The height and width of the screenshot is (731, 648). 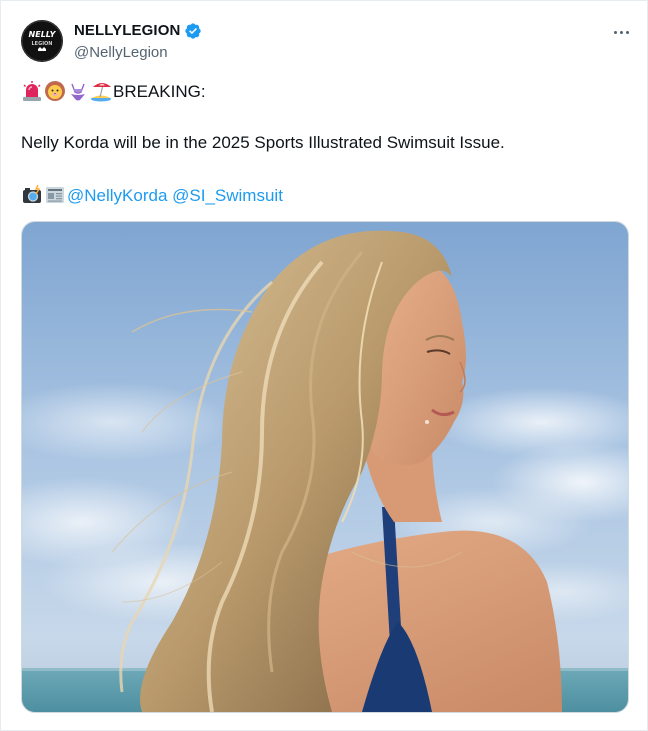 I want to click on tweet-mentions-line: @NellyKorda @SI_Swimsuit, so click(x=152, y=195).